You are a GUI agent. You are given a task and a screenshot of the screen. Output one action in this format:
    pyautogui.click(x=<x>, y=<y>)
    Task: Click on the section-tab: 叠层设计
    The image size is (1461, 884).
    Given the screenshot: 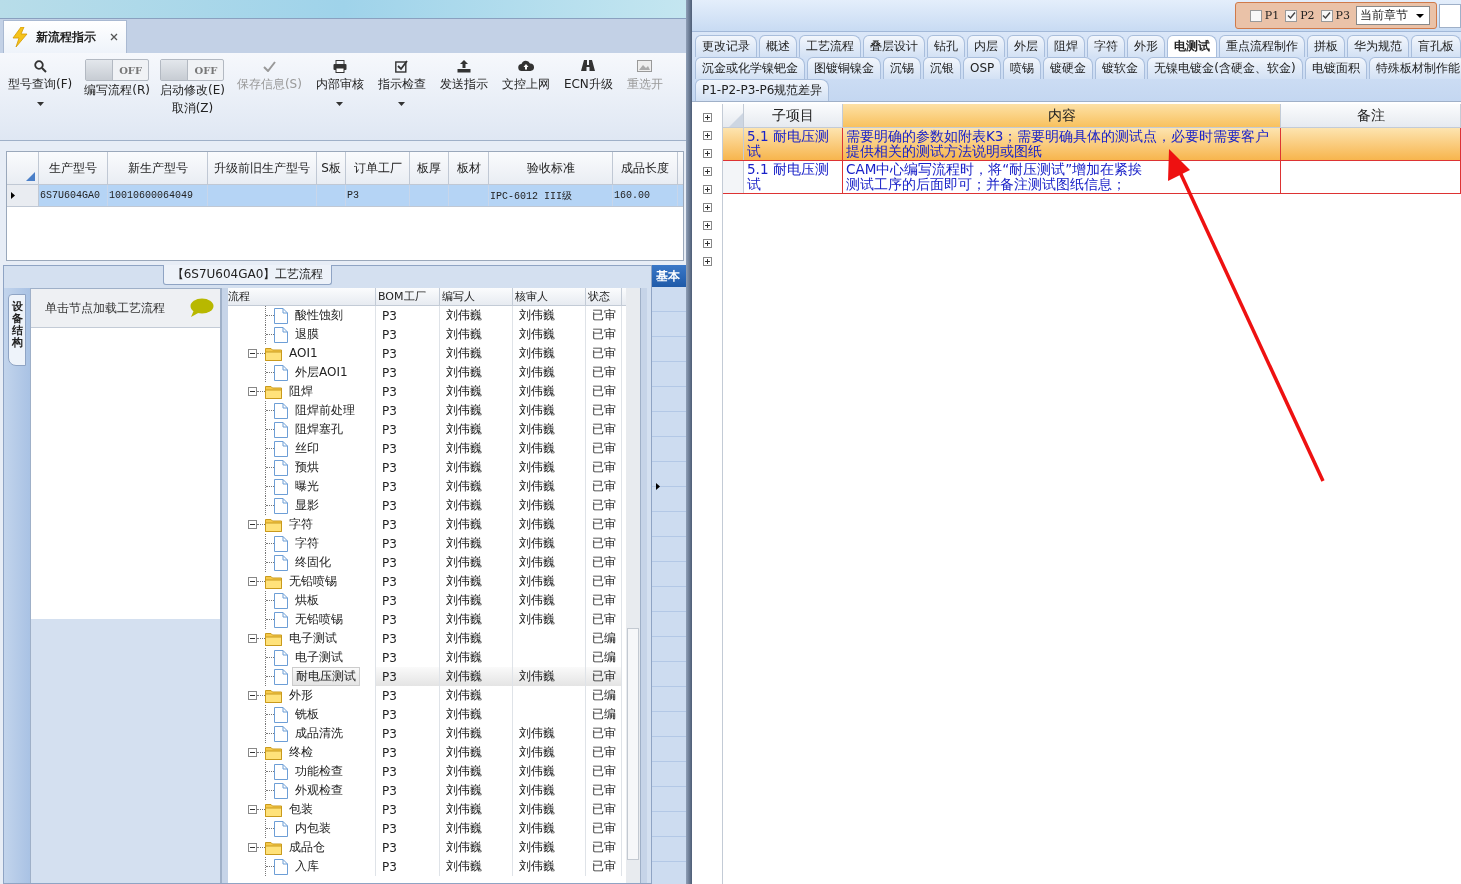 What is the action you would take?
    pyautogui.click(x=894, y=46)
    